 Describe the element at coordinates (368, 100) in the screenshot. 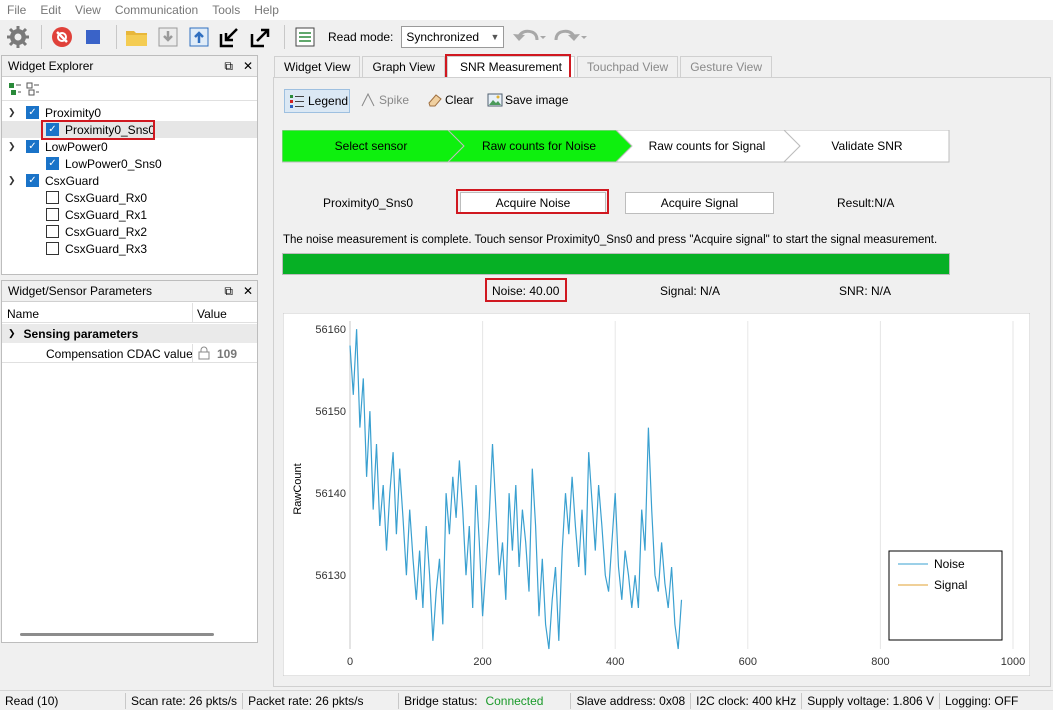

I see `spike-icon` at that location.